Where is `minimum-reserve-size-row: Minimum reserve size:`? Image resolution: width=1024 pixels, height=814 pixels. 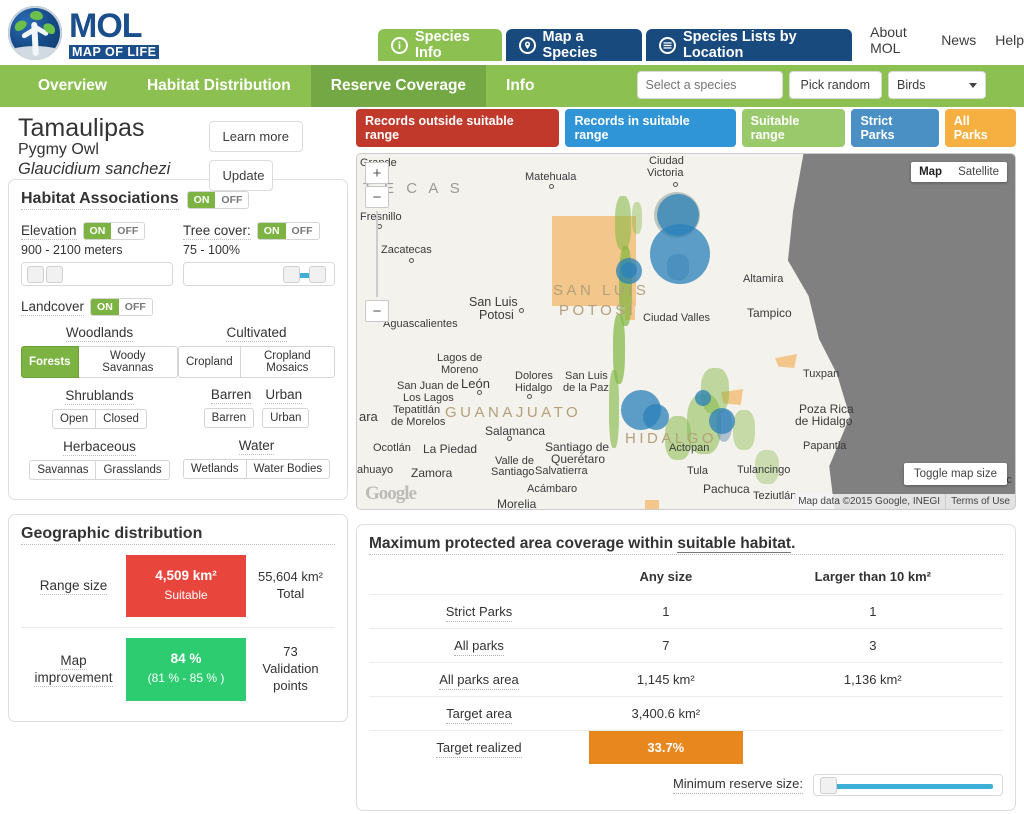
minimum-reserve-size-row: Minimum reserve size: is located at coordinates (686, 782).